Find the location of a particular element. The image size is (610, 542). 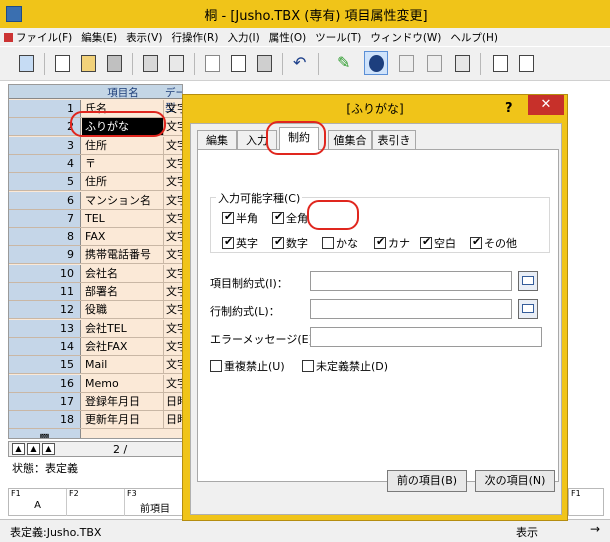

check-edit-icon is located at coordinates (500, 63).